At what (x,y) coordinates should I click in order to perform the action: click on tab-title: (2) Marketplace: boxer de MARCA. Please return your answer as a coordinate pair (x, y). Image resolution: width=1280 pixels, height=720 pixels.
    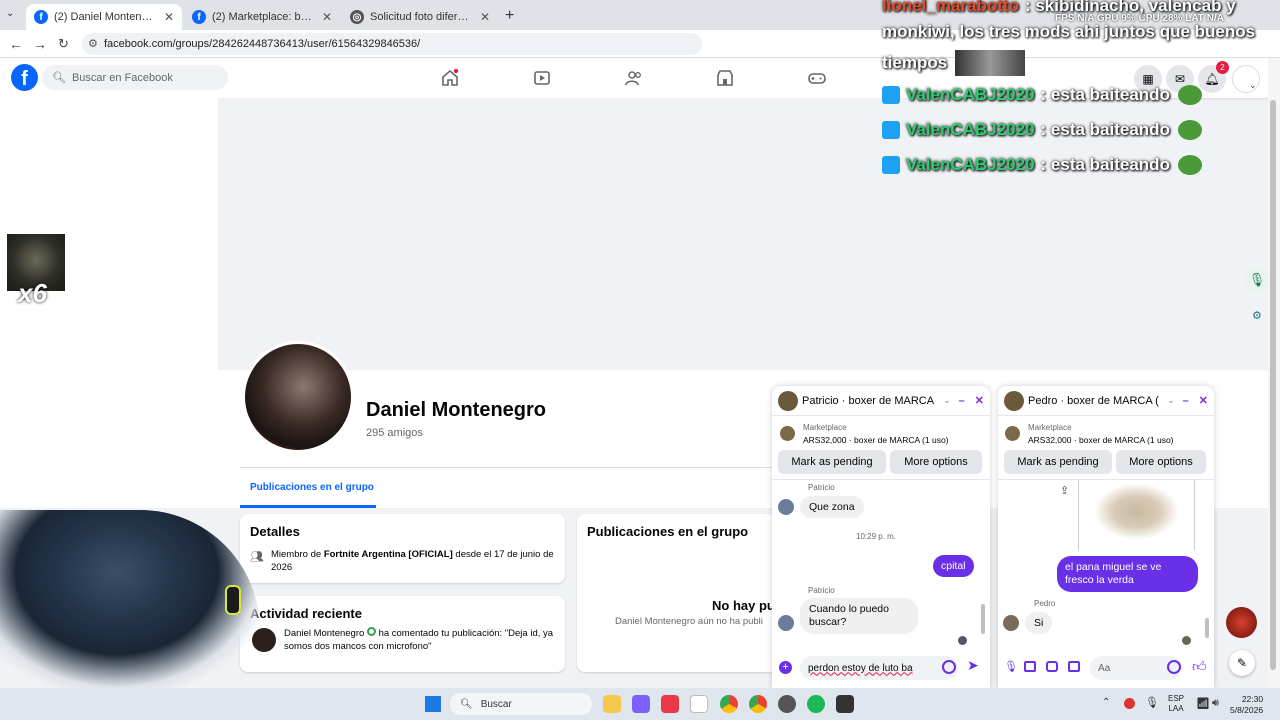
    Looking at the image, I should click on (264, 17).